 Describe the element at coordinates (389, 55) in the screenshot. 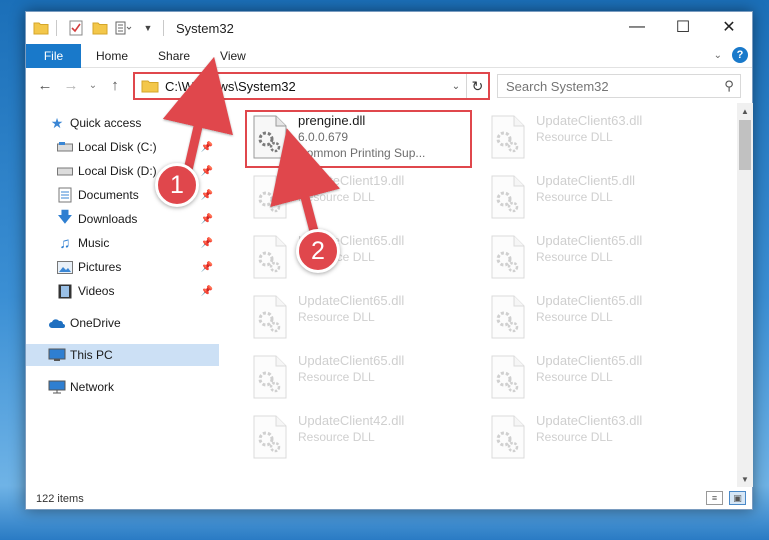

I see `ribbon-tabs: File Home Share View ⌄ ?` at that location.